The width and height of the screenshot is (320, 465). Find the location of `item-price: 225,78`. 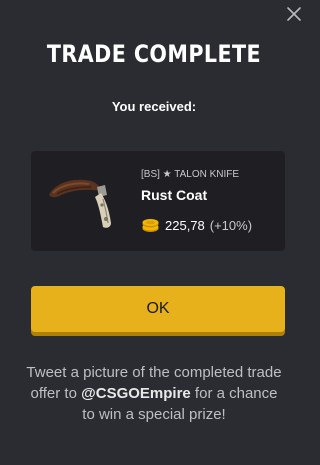

item-price: 225,78 is located at coordinates (185, 225).